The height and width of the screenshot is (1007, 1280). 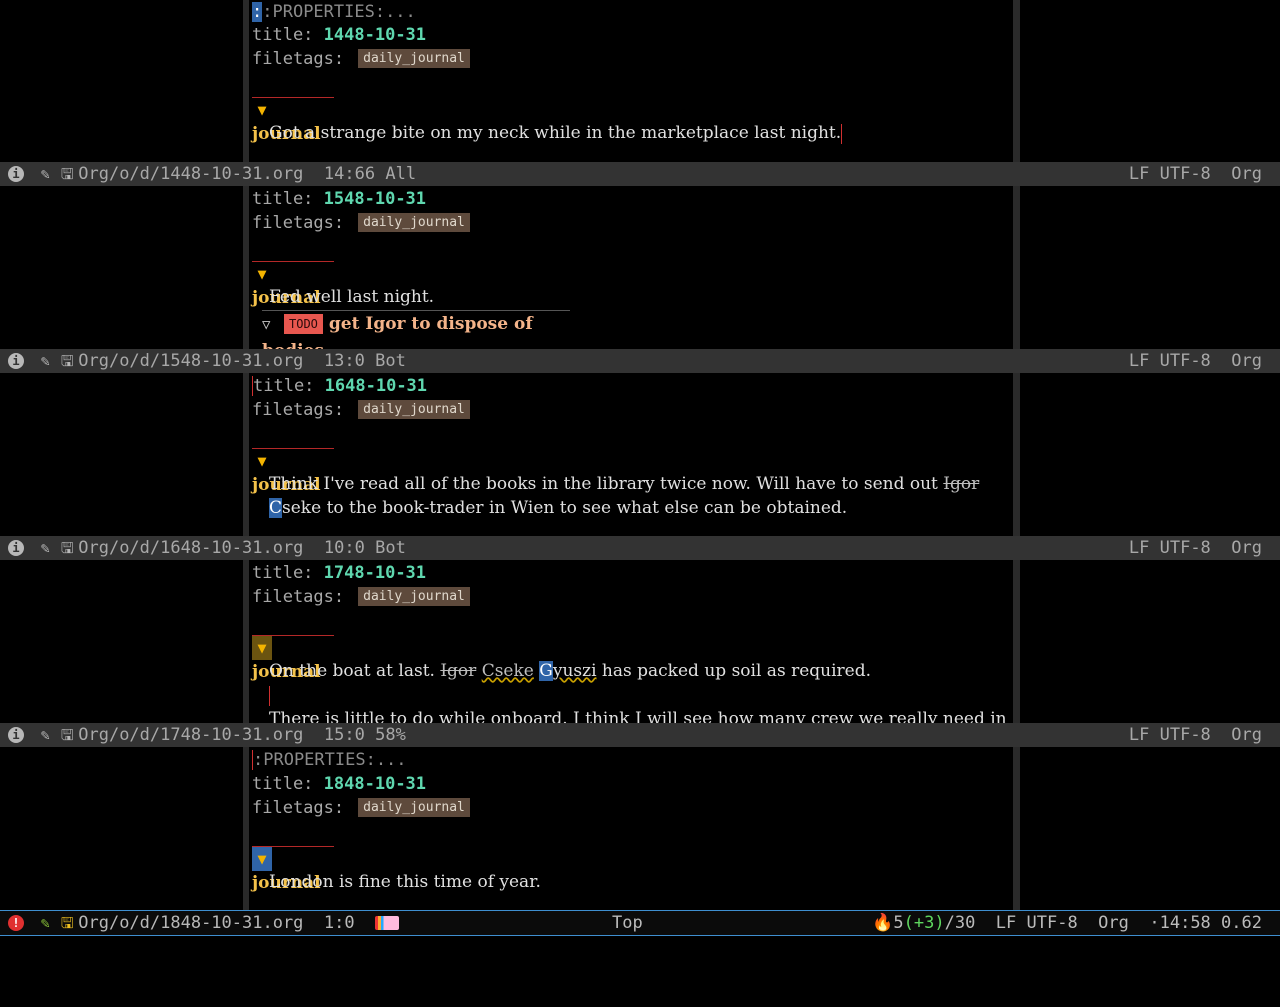 What do you see at coordinates (733, 671) in the screenshot?
I see `body-line: has packed up soil as required.` at bounding box center [733, 671].